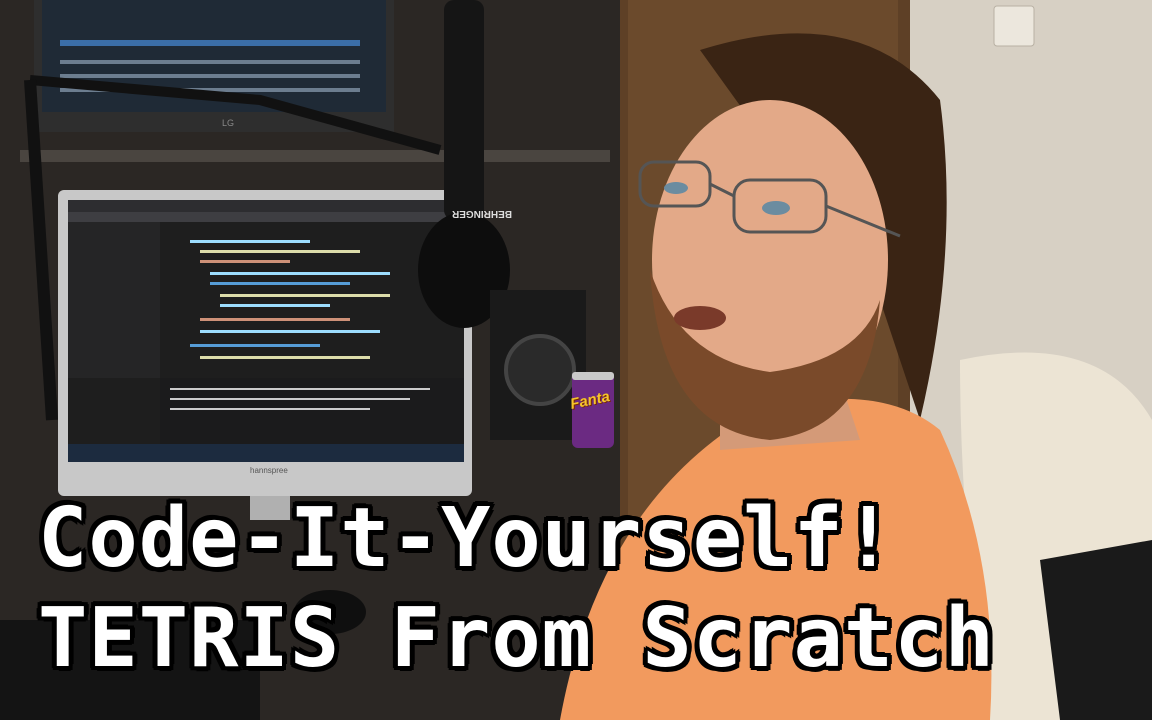 The width and height of the screenshot is (1152, 720). I want to click on monitor-brand: hannspree, so click(269, 470).